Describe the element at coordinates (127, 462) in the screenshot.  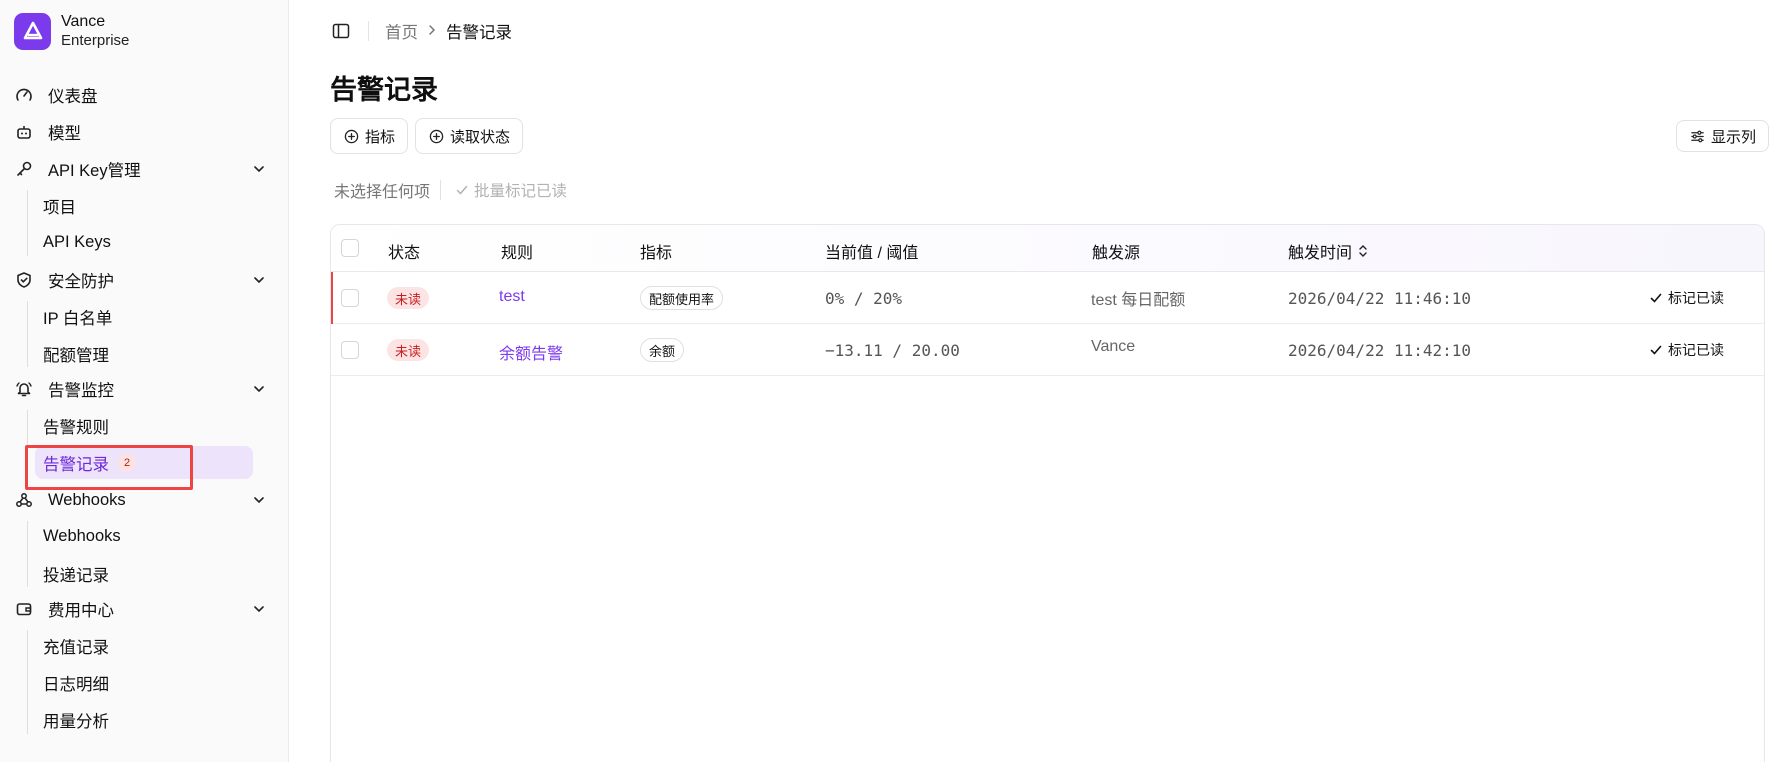
I see `unread-count-badge: 2` at that location.